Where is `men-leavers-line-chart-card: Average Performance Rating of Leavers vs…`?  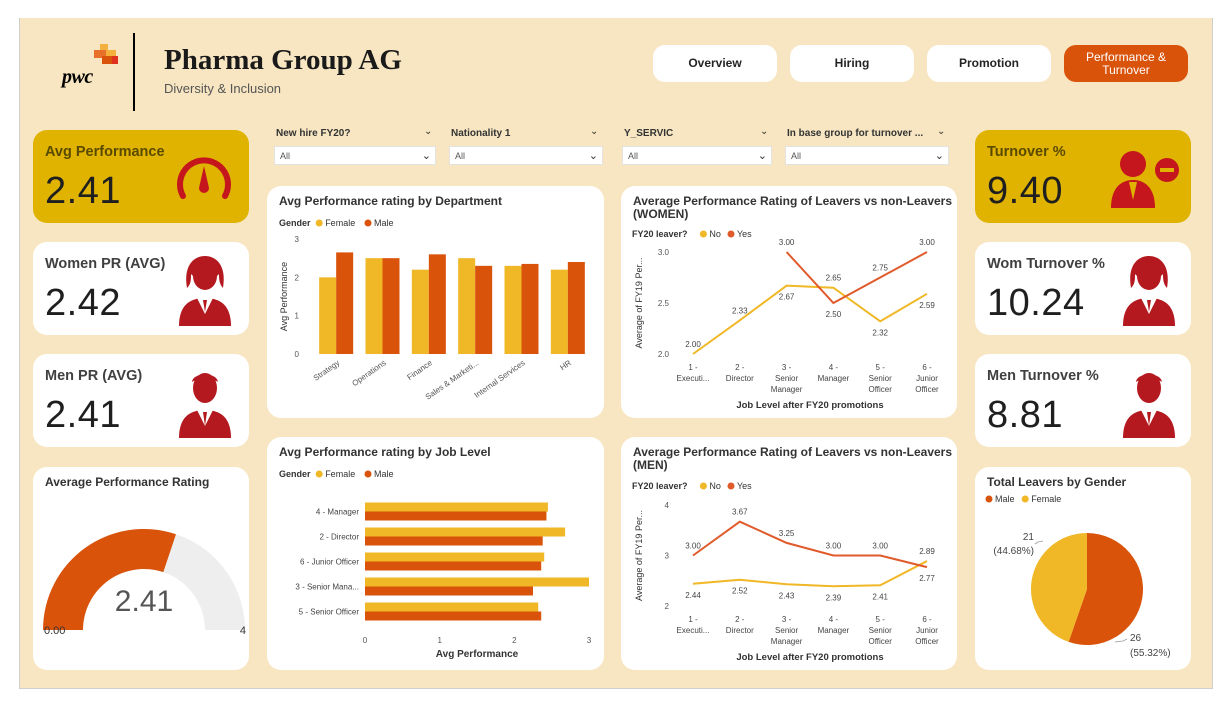 men-leavers-line-chart-card: Average Performance Rating of Leavers vs… is located at coordinates (789, 553).